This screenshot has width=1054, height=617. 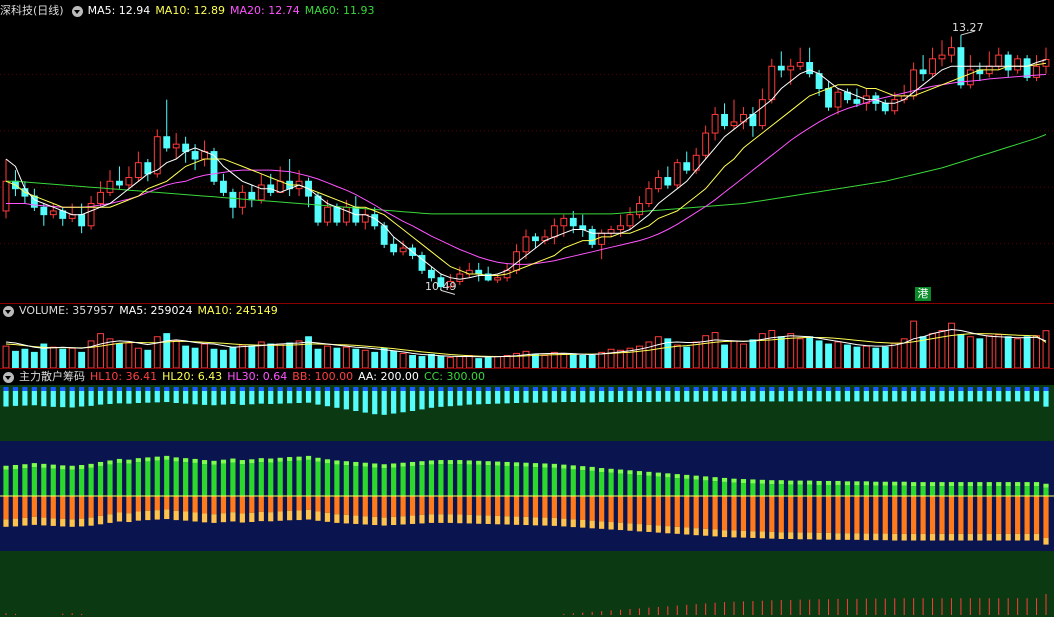 What do you see at coordinates (923, 294) in the screenshot?
I see `hk-connect-badge: 港` at bounding box center [923, 294].